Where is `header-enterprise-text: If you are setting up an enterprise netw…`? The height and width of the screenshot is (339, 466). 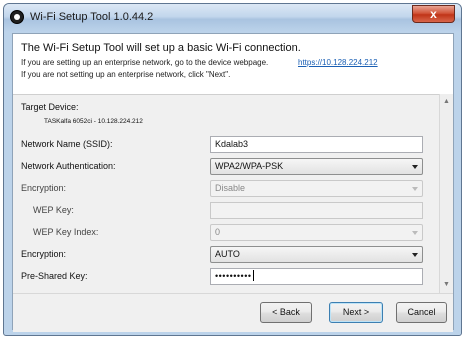
header-enterprise-text: If you are setting up an enterprise netw… is located at coordinates (145, 62).